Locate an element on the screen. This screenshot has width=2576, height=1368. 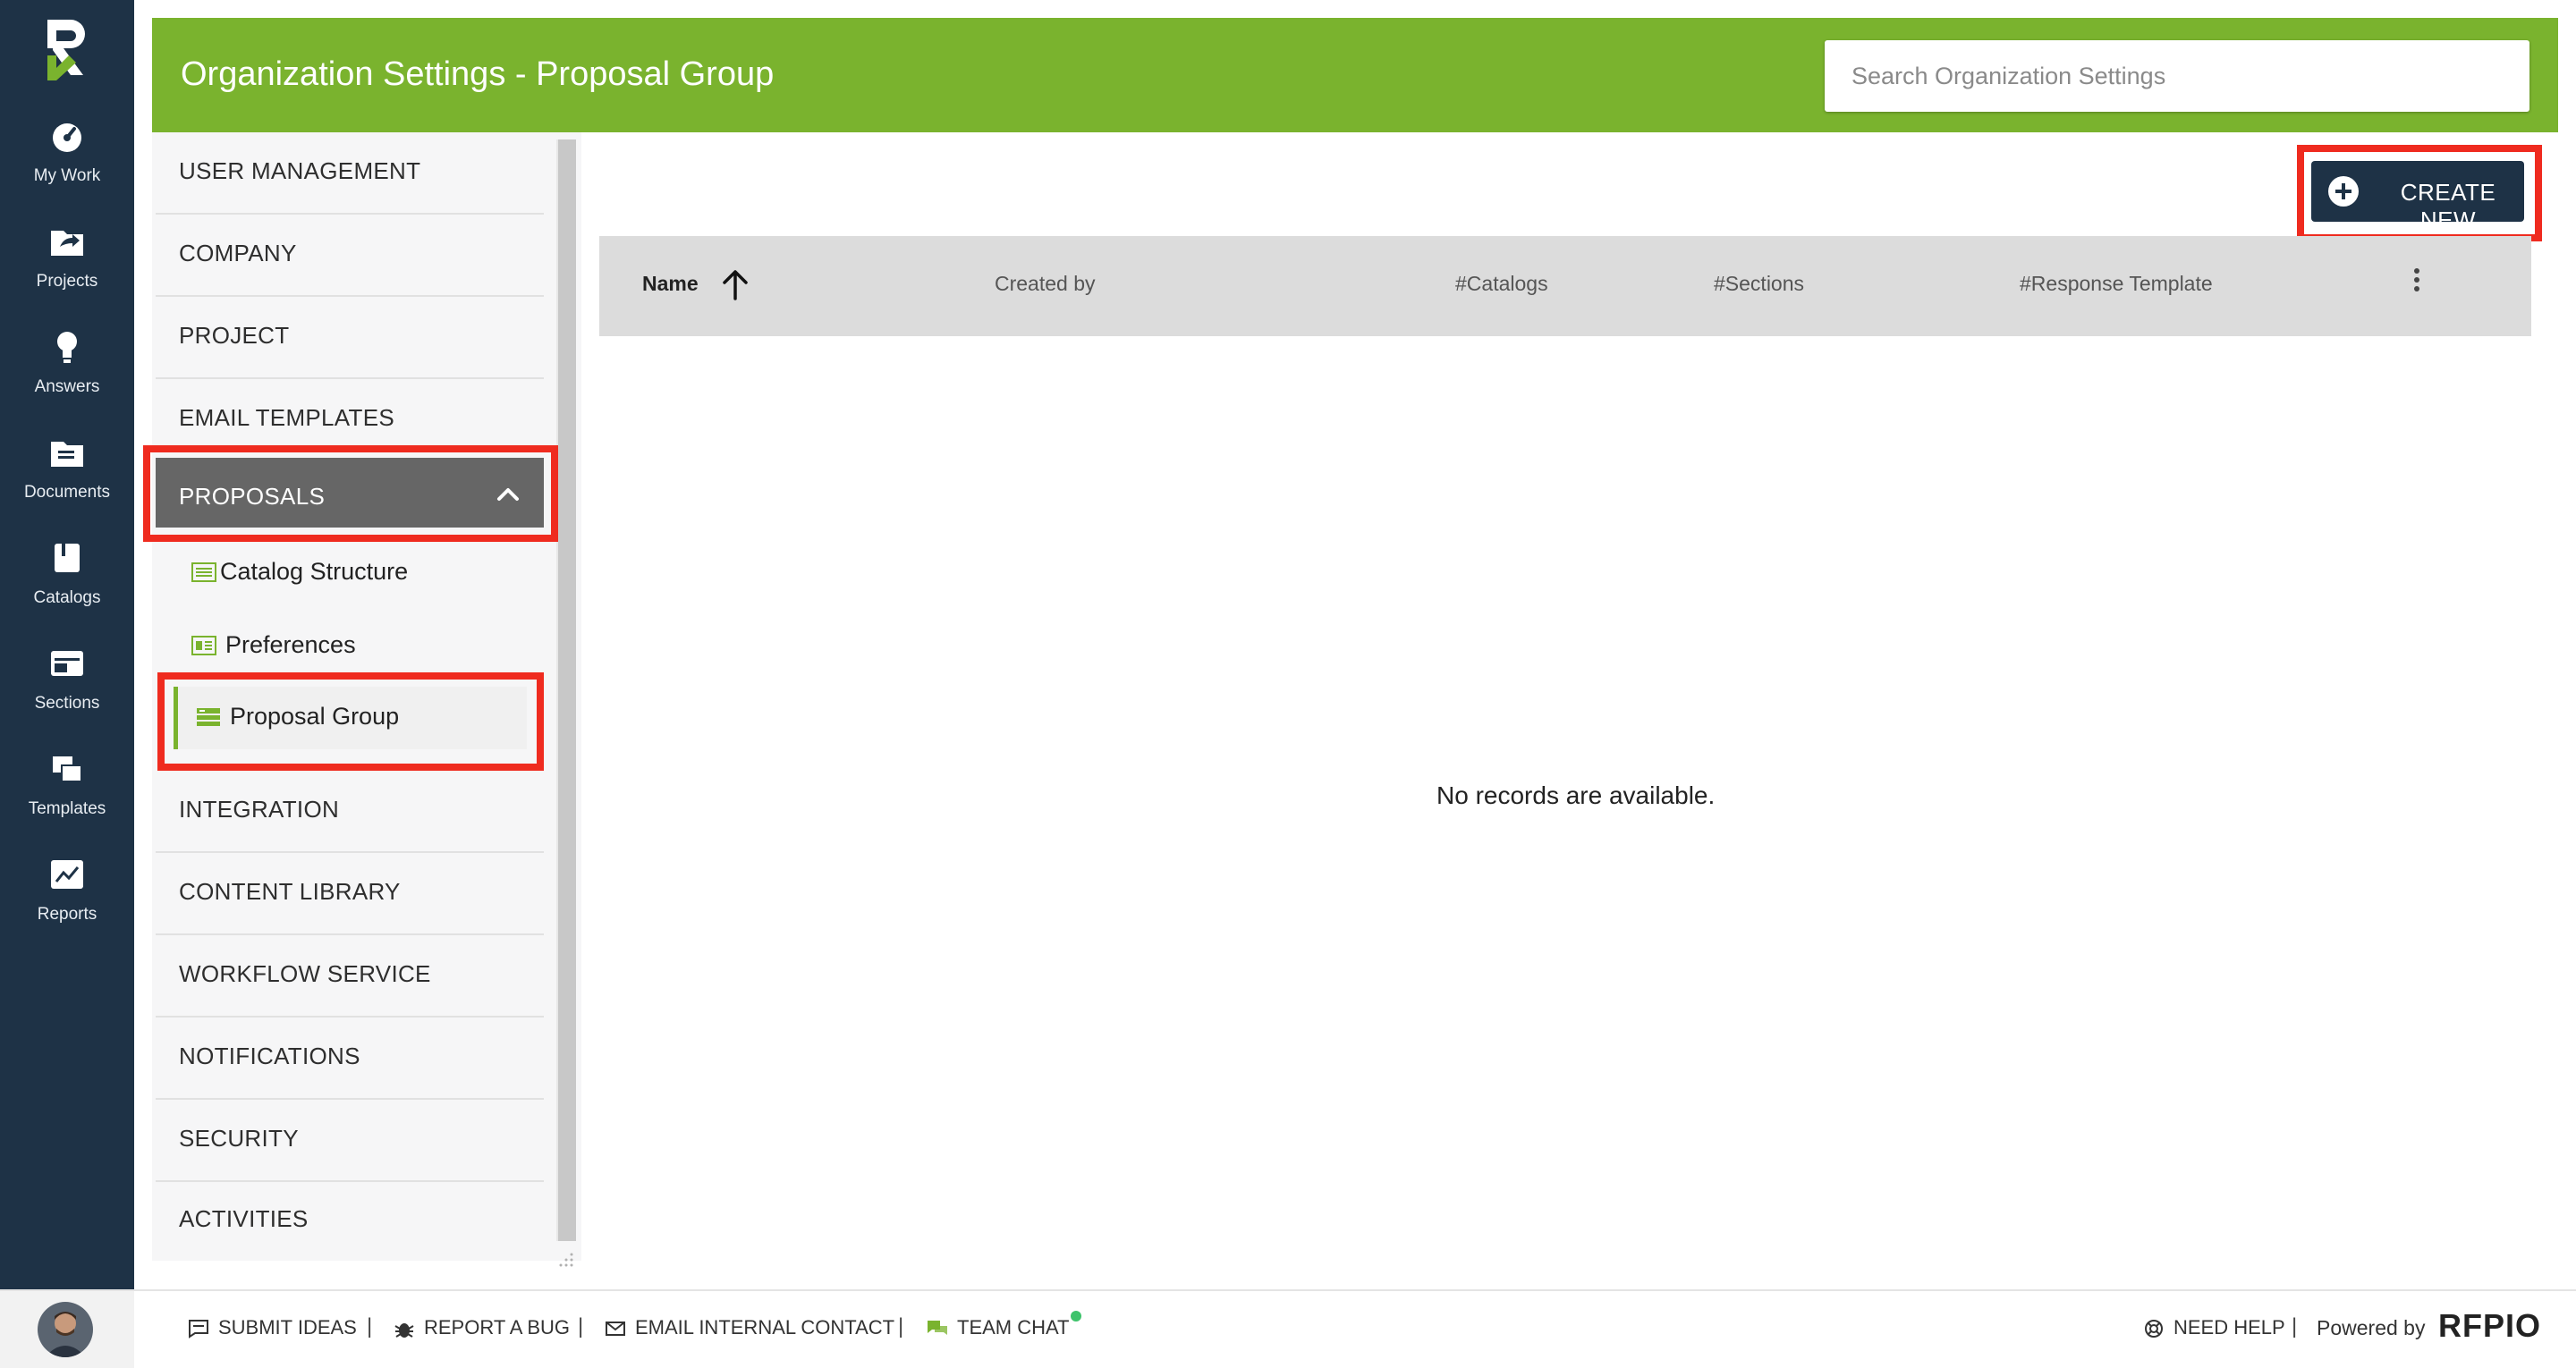
menu-item-label: ACTIVITIES is located at coordinates (244, 1218).